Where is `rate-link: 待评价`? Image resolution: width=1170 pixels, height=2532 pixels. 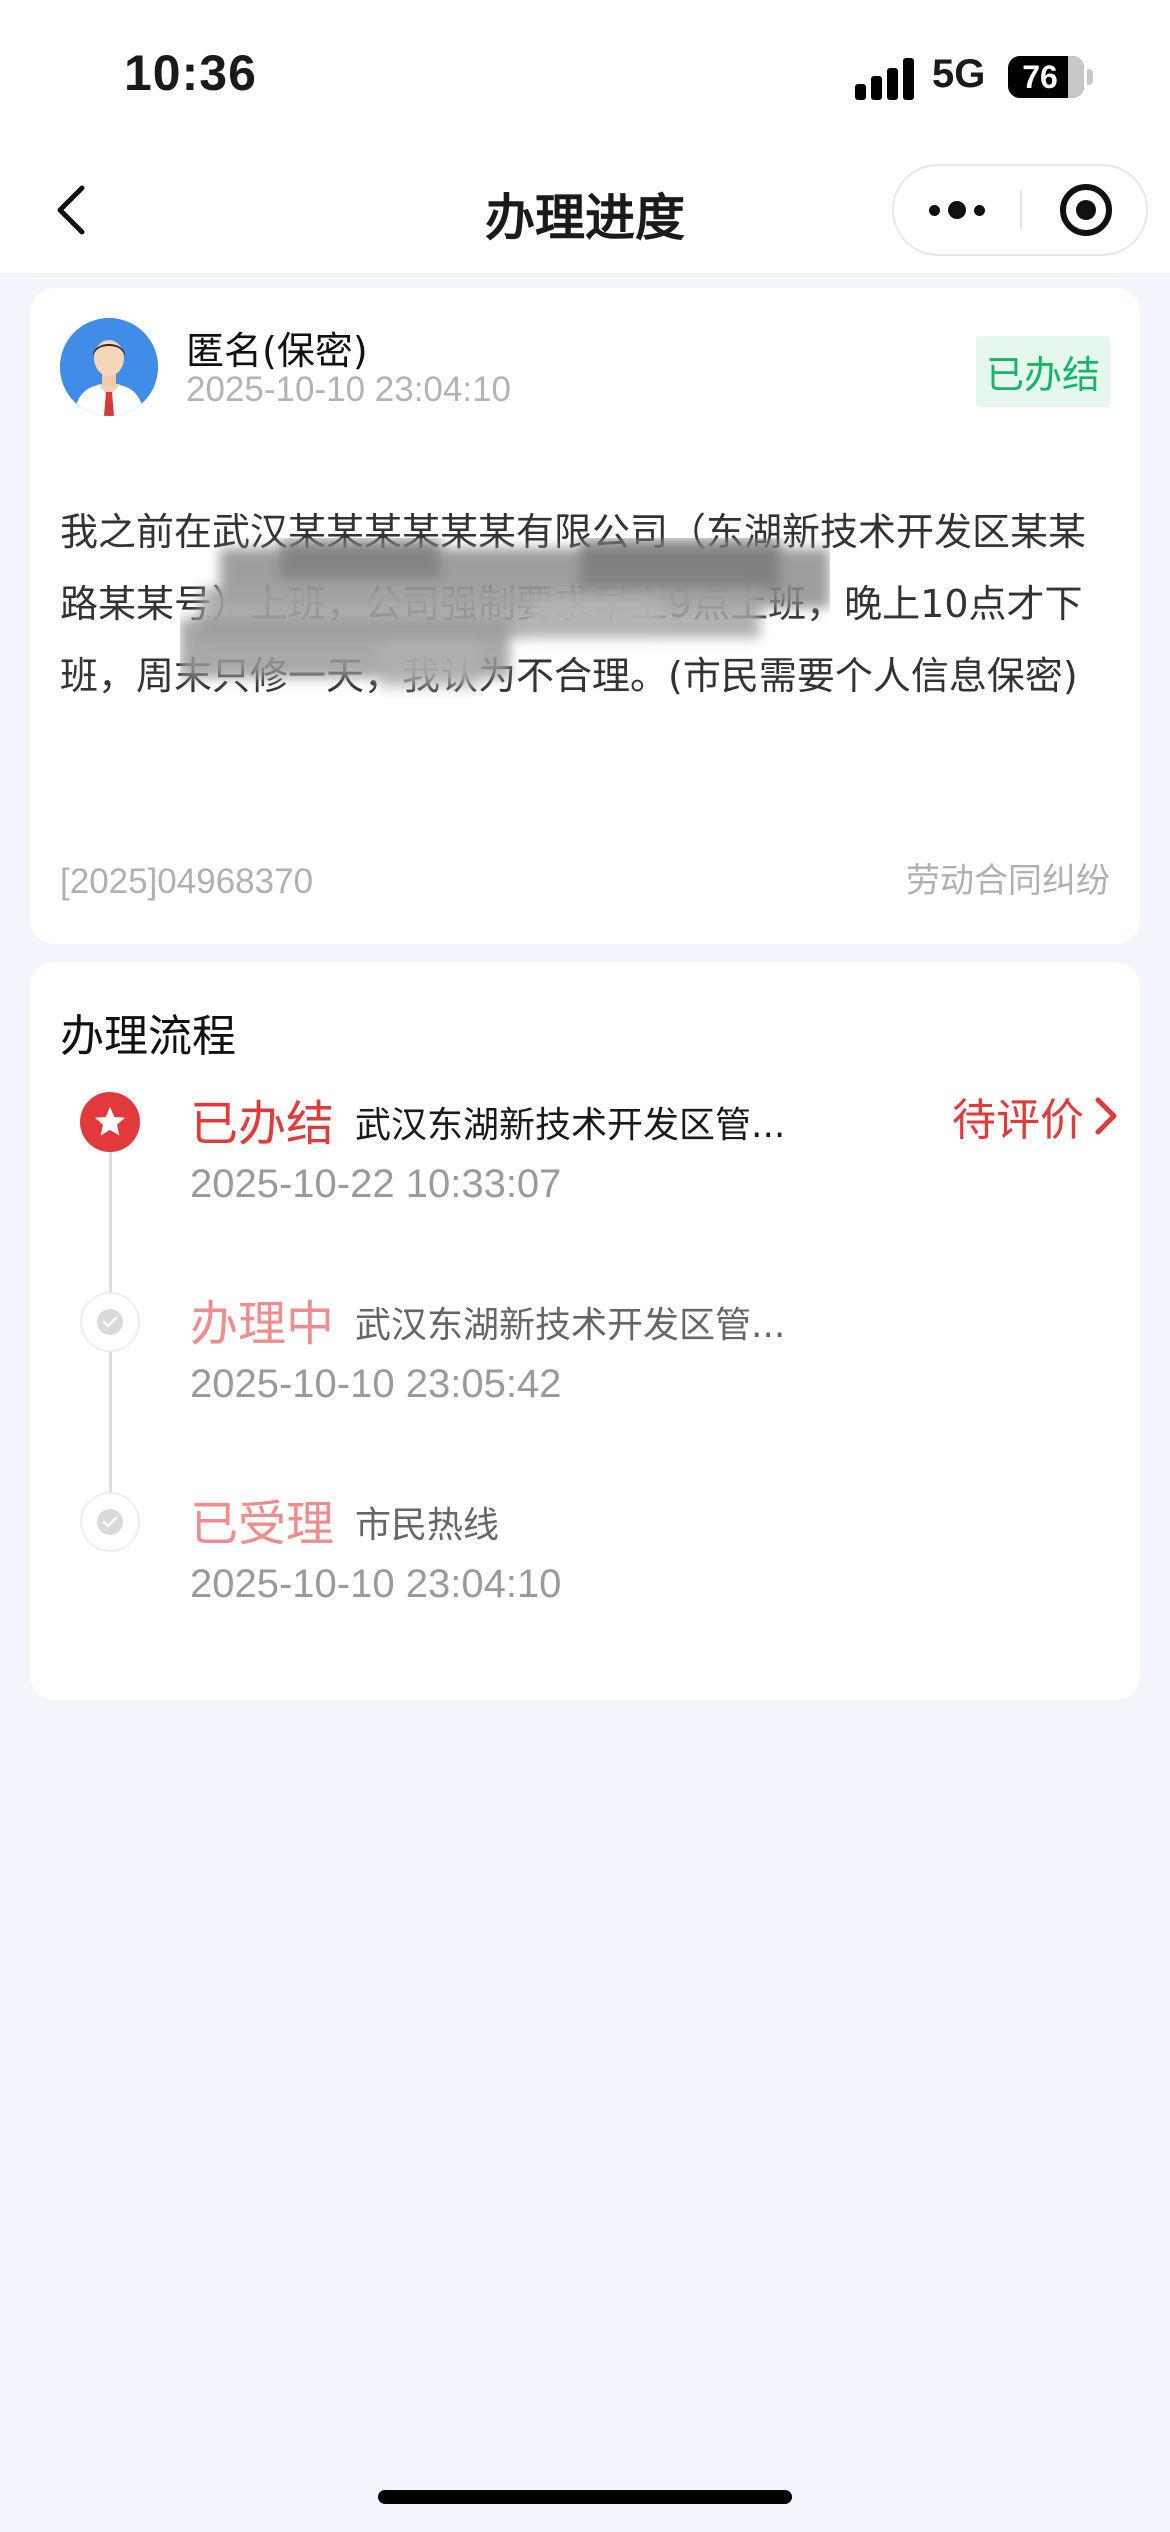 rate-link: 待评价 is located at coordinates (1035, 1116).